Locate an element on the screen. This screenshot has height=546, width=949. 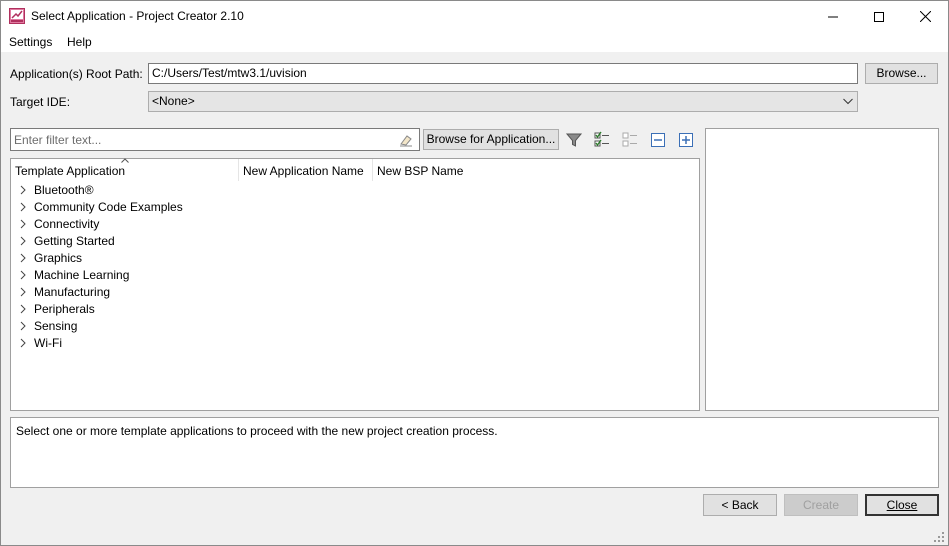
collapse-all-icon is located at coordinates (658, 140).